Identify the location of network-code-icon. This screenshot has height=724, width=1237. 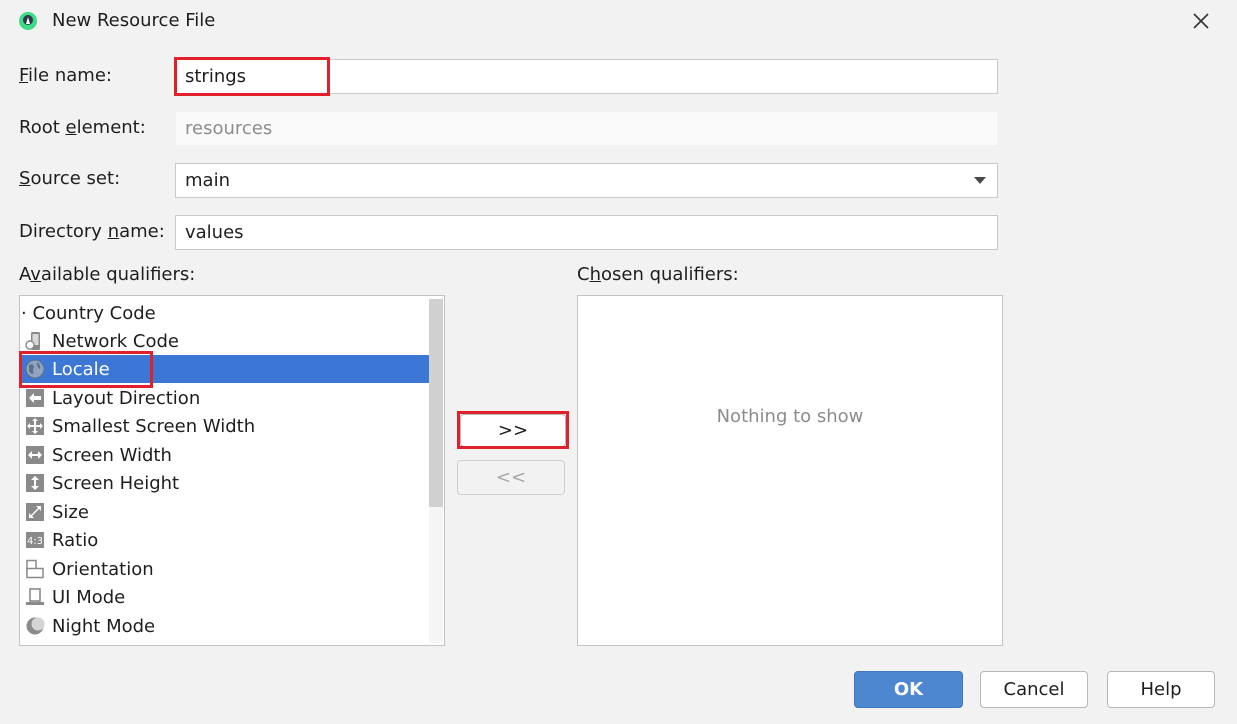
(32, 341).